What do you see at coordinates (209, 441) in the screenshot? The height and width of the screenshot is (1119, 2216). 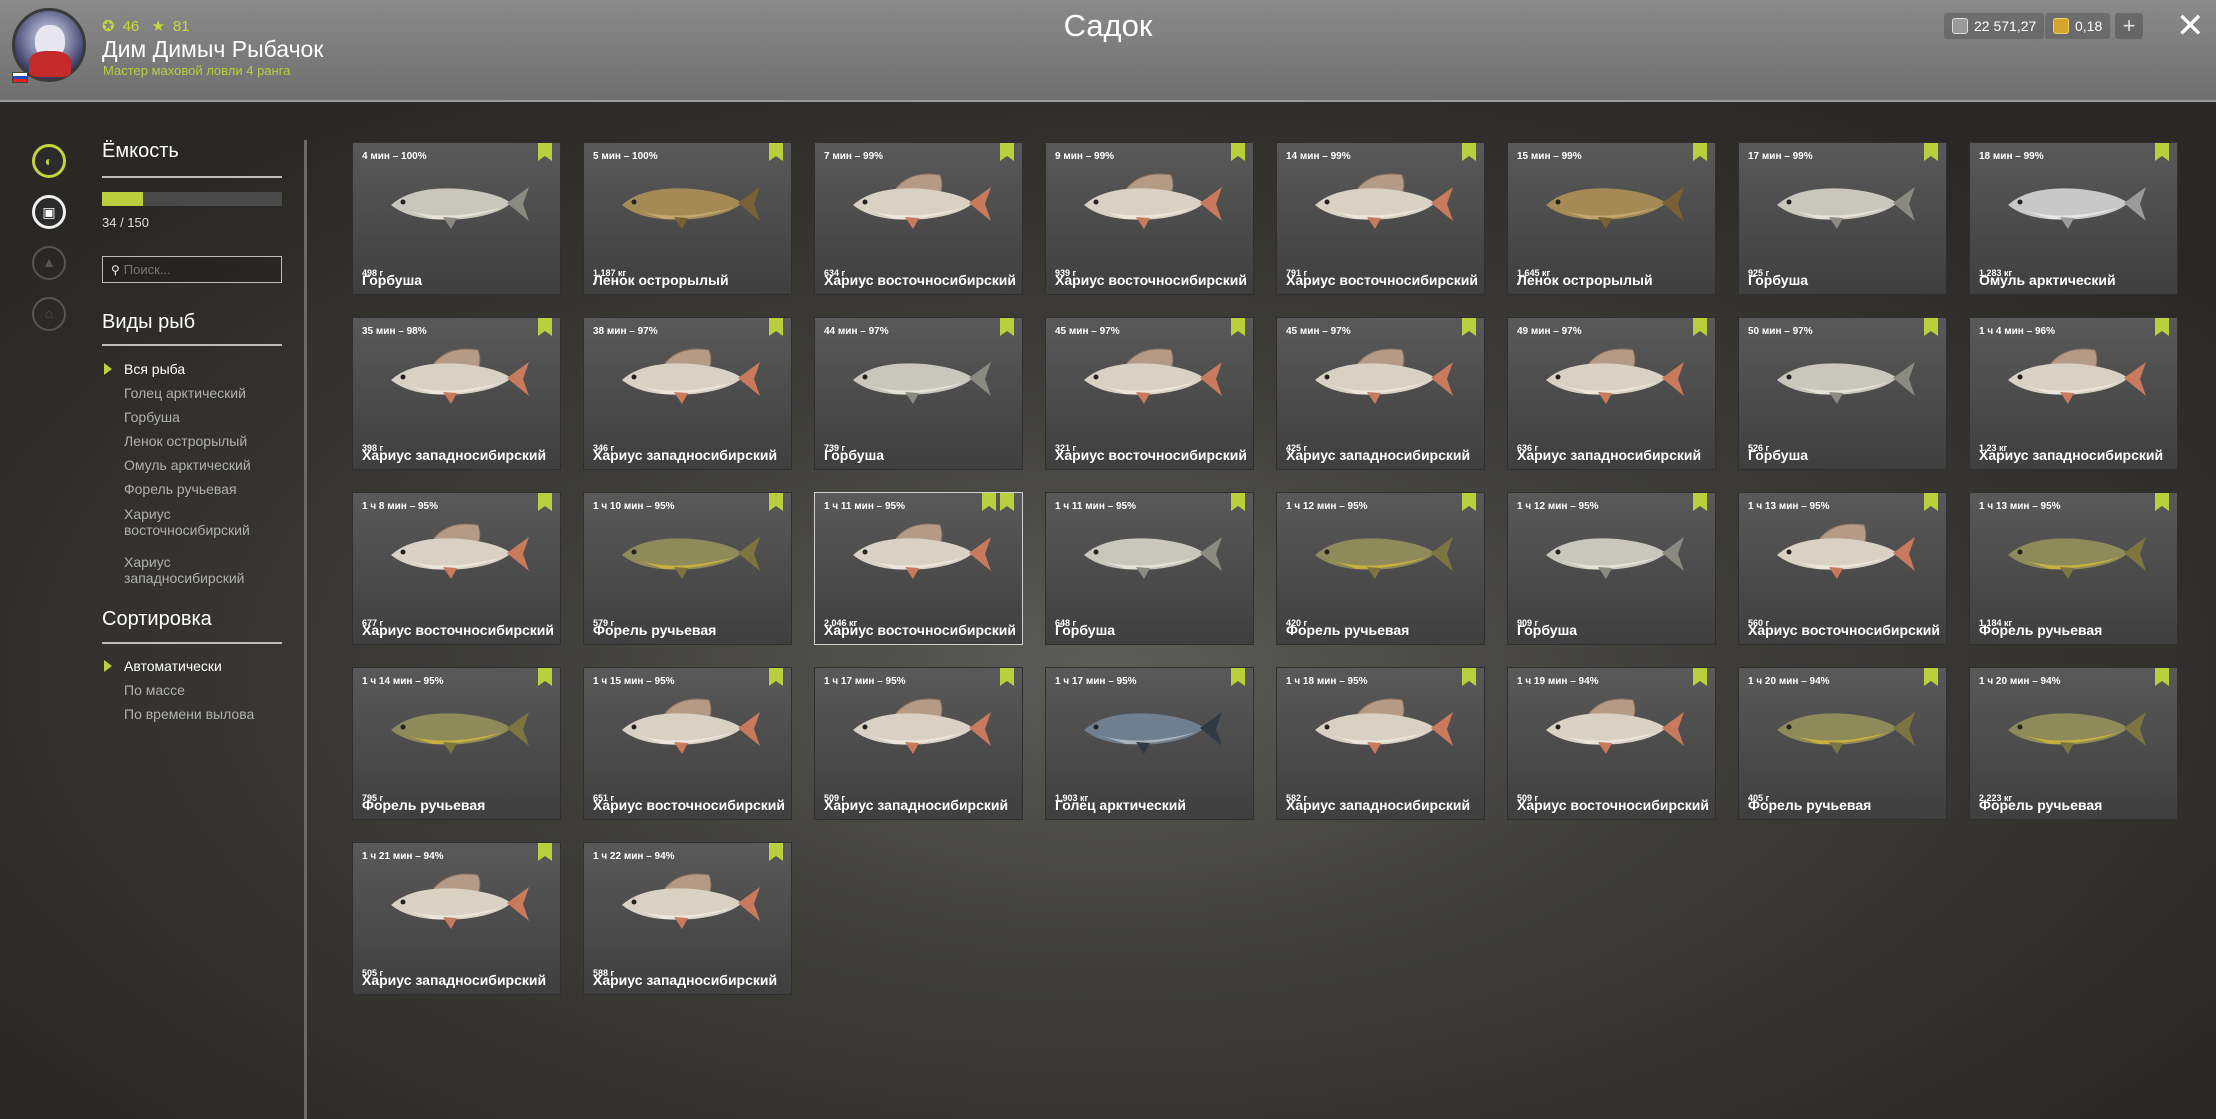 I see `species-filter-item: Ленок острорылый` at bounding box center [209, 441].